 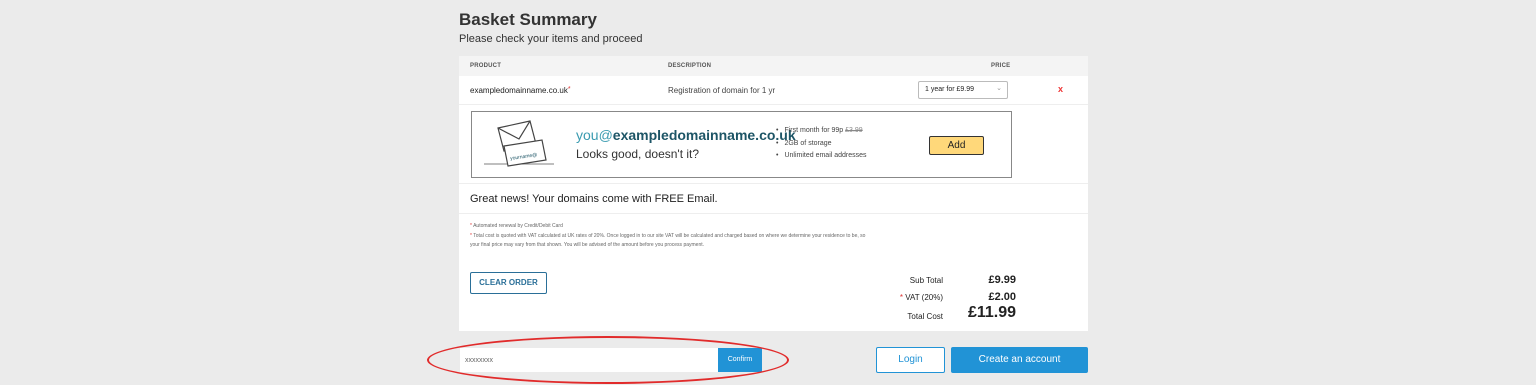 I want to click on price-term-value: 1 year for £9.99, so click(x=950, y=89).